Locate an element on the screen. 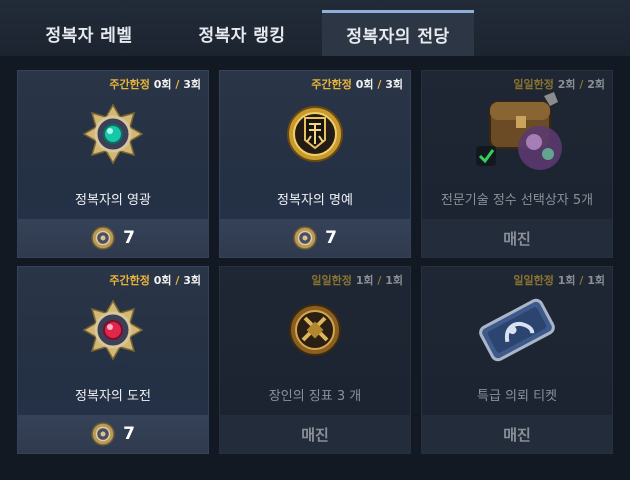  shop-item-essence-box: 일일한정 2회 / 2회 전문기술 정수 선택상자 5개 매진 is located at coordinates (517, 164).